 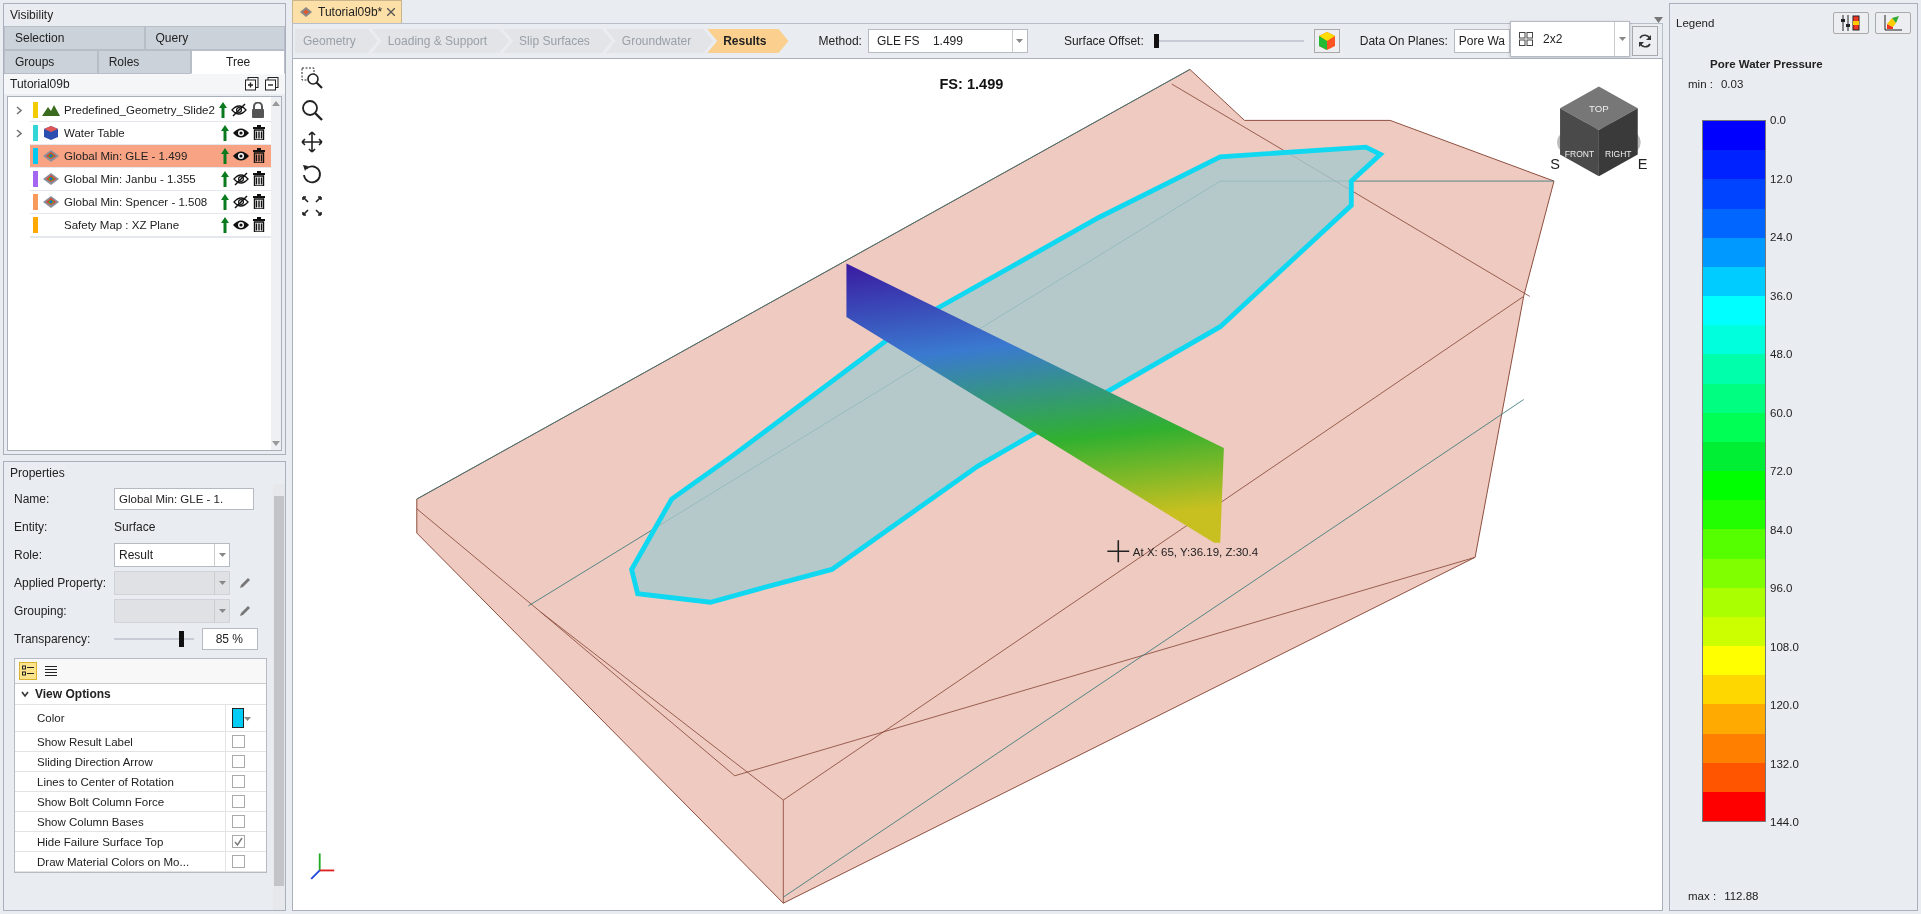 What do you see at coordinates (1118, 551) in the screenshot?
I see `crosshair-icon` at bounding box center [1118, 551].